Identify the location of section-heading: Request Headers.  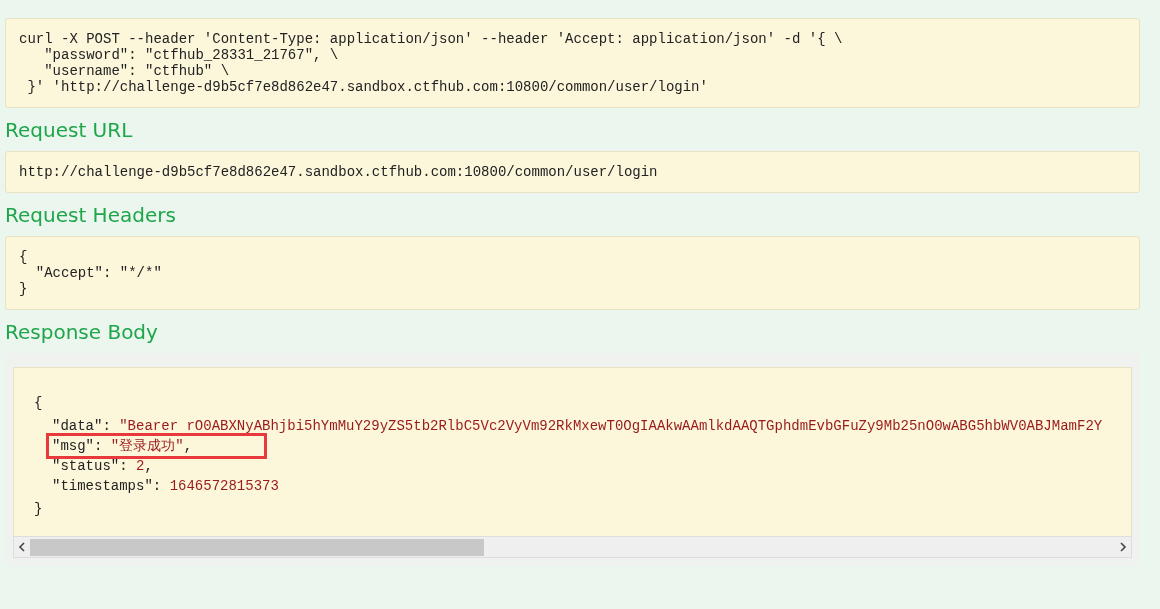
(91, 215).